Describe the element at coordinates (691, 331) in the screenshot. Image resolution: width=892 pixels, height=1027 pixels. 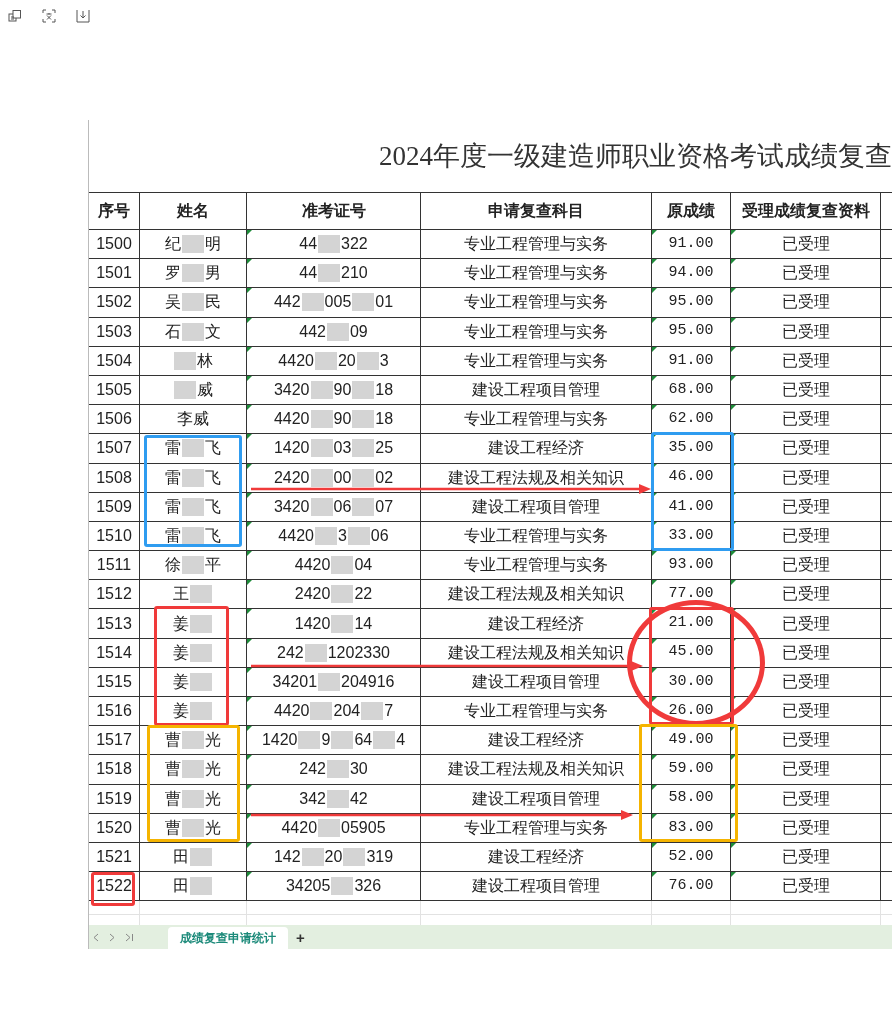
I see `score-cell-text: 95.00` at that location.